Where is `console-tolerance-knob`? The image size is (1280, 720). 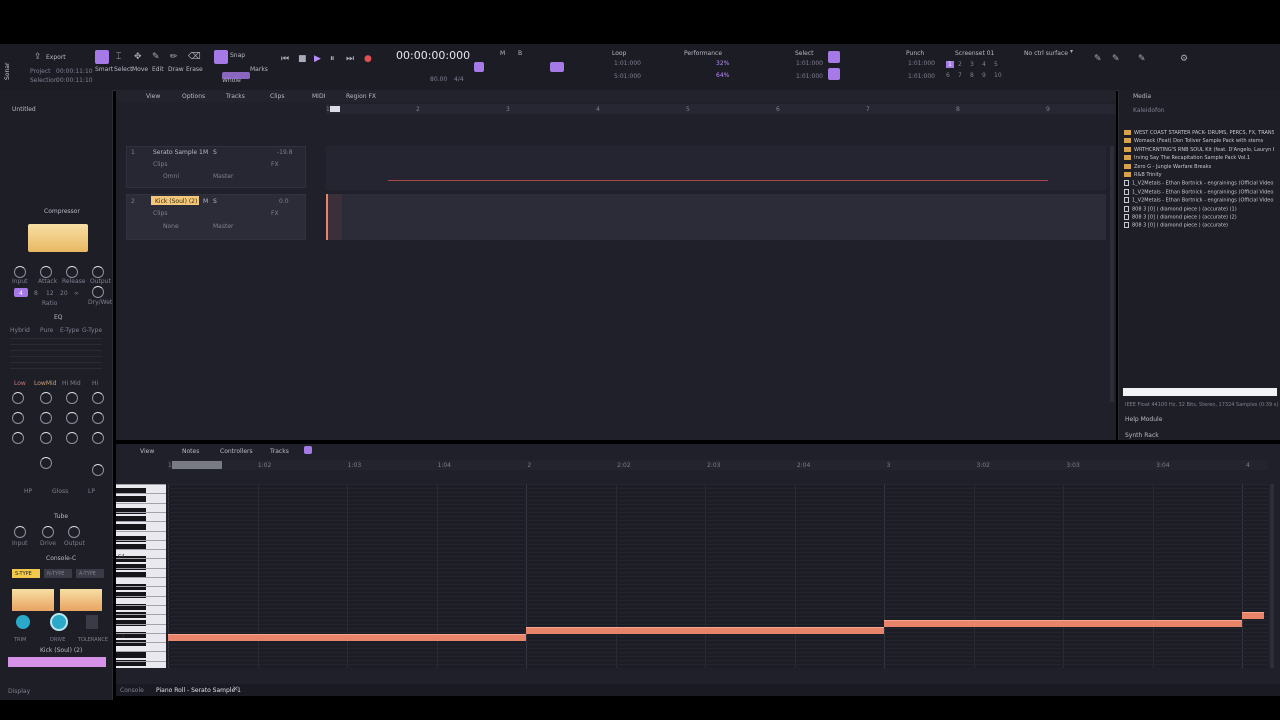
console-tolerance-knob is located at coordinates (92, 622).